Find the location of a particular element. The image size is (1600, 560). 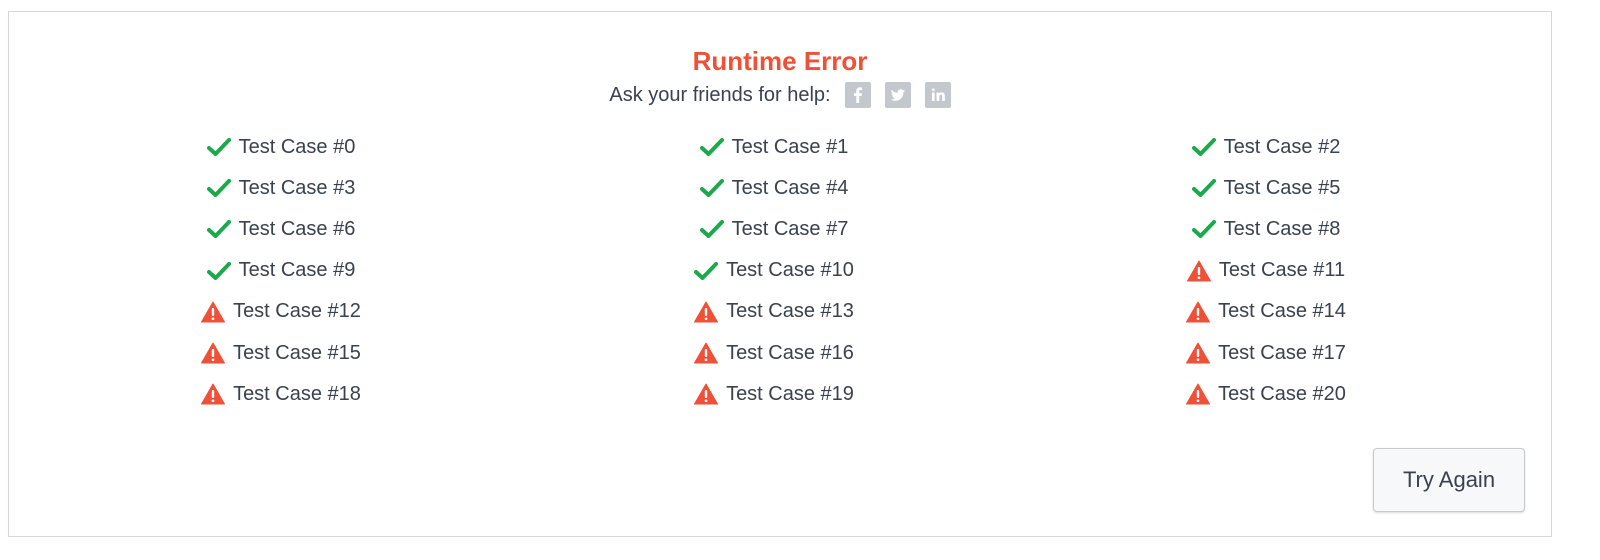

test-case-label: Test Case #16 is located at coordinates (790, 352).